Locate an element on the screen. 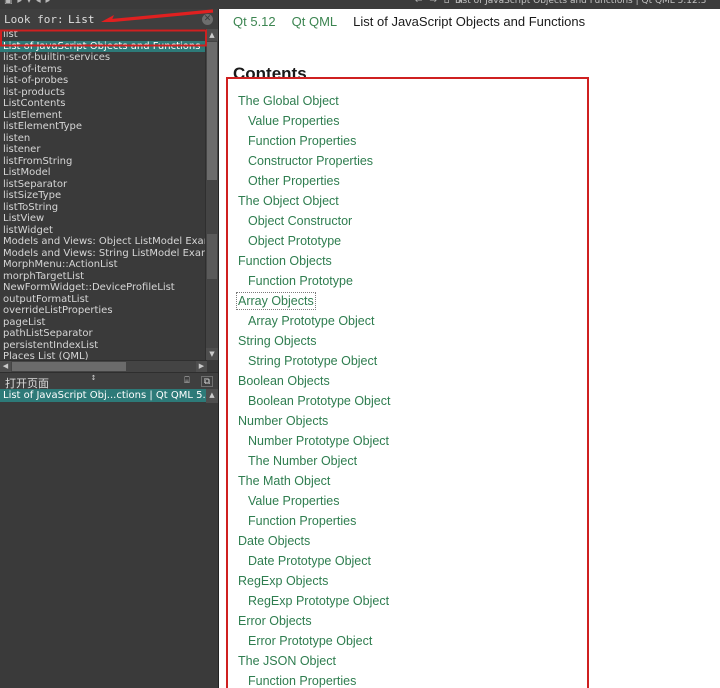 The image size is (720, 688). toc-link: Number Objects is located at coordinates (408, 421).